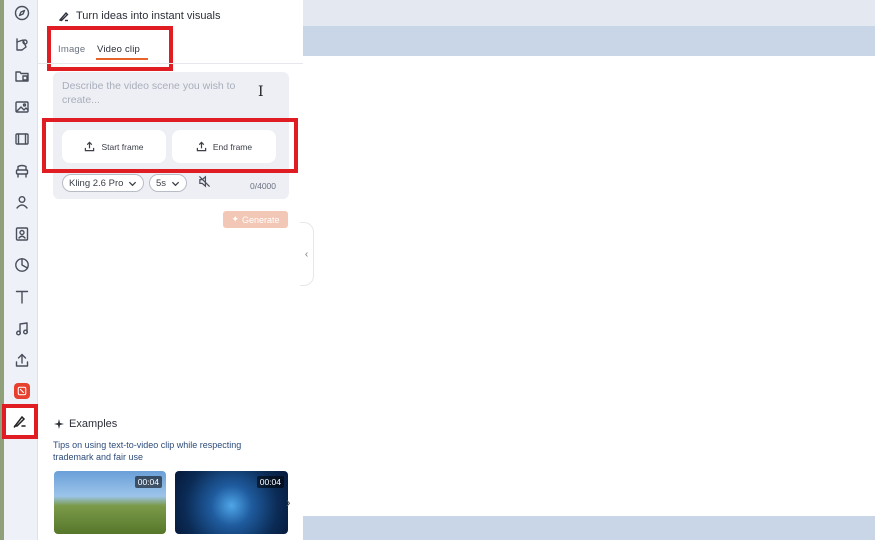  I want to click on panel-title: Turn ideas into instant visuals, so click(148, 16).